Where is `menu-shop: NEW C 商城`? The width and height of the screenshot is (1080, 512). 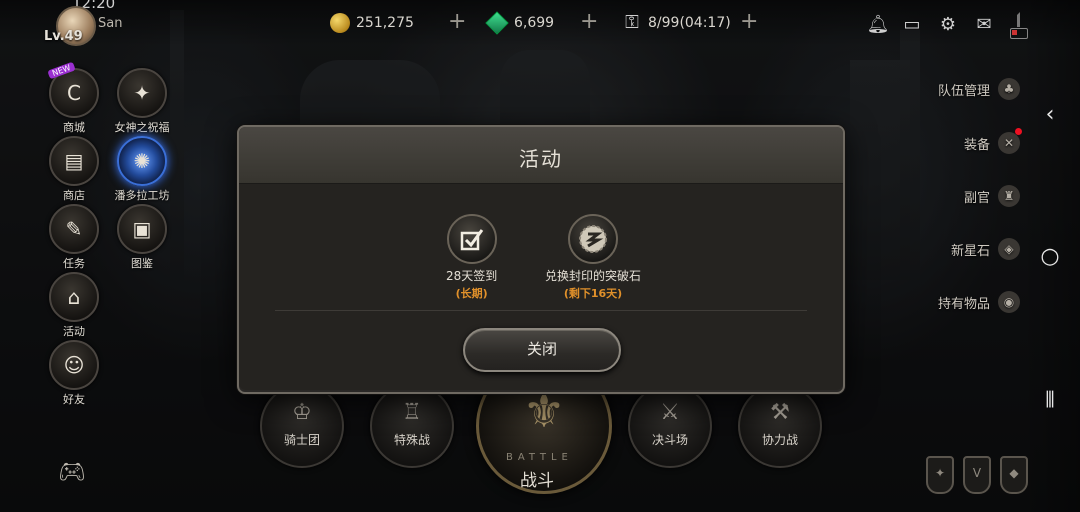
menu-shop: NEW C 商城 is located at coordinates (74, 98).